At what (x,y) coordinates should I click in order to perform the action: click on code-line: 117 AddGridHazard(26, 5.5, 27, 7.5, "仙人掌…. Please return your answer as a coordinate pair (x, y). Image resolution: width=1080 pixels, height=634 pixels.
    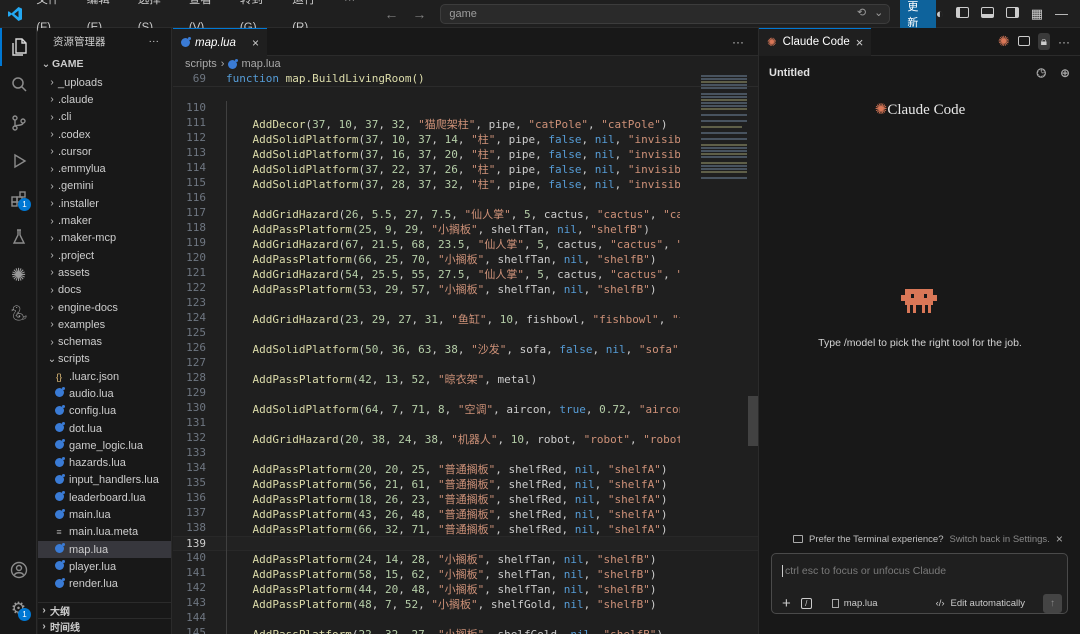
    Looking at the image, I should click on (465, 213).